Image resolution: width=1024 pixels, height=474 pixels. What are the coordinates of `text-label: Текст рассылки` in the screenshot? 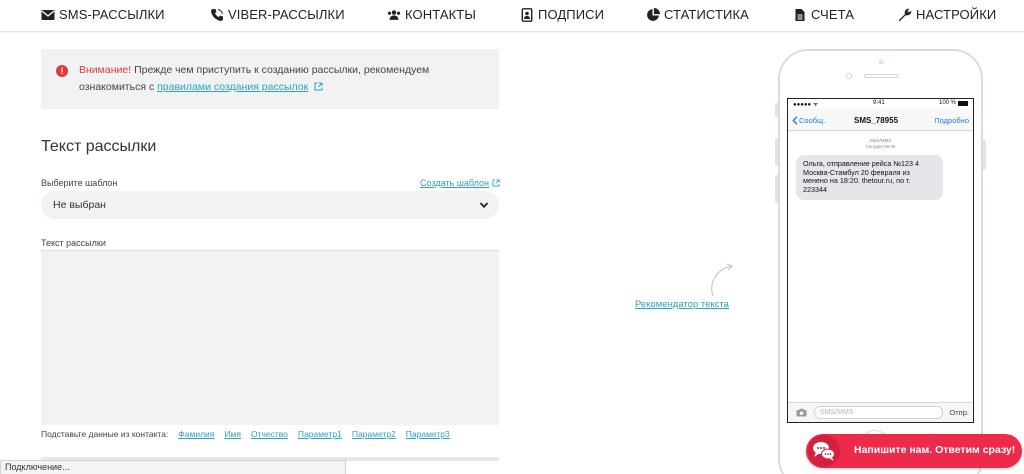 It's located at (73, 243).